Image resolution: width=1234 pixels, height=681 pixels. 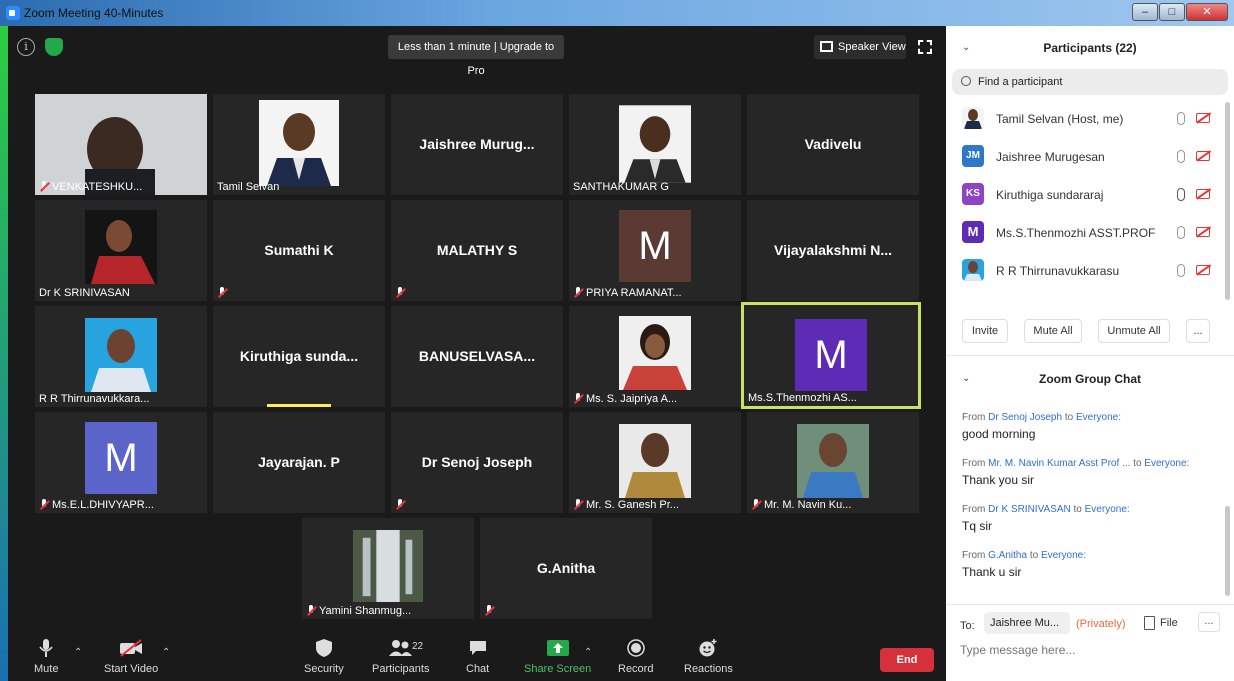 What do you see at coordinates (1053, 331) in the screenshot?
I see `mute-all-button: Mute All` at bounding box center [1053, 331].